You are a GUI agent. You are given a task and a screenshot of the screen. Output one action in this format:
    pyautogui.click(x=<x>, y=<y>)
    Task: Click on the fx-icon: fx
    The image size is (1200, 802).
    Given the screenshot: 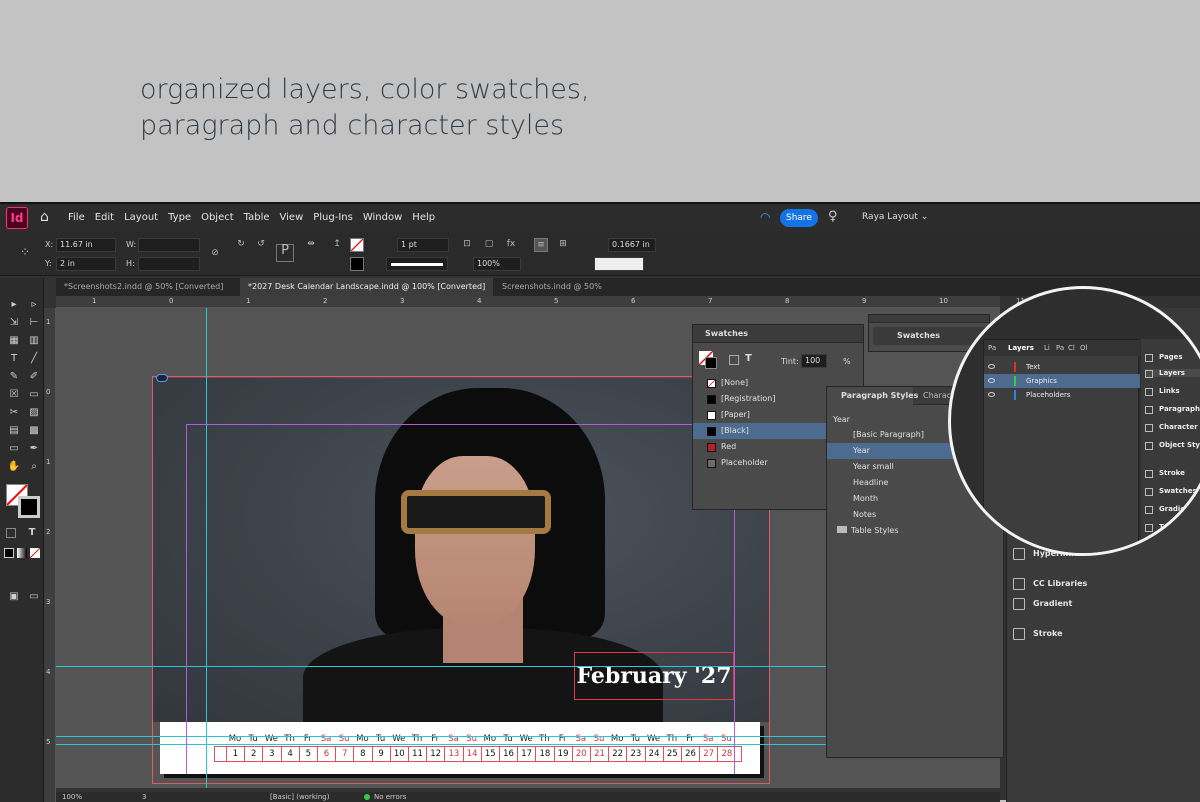 What is the action you would take?
    pyautogui.click(x=511, y=245)
    